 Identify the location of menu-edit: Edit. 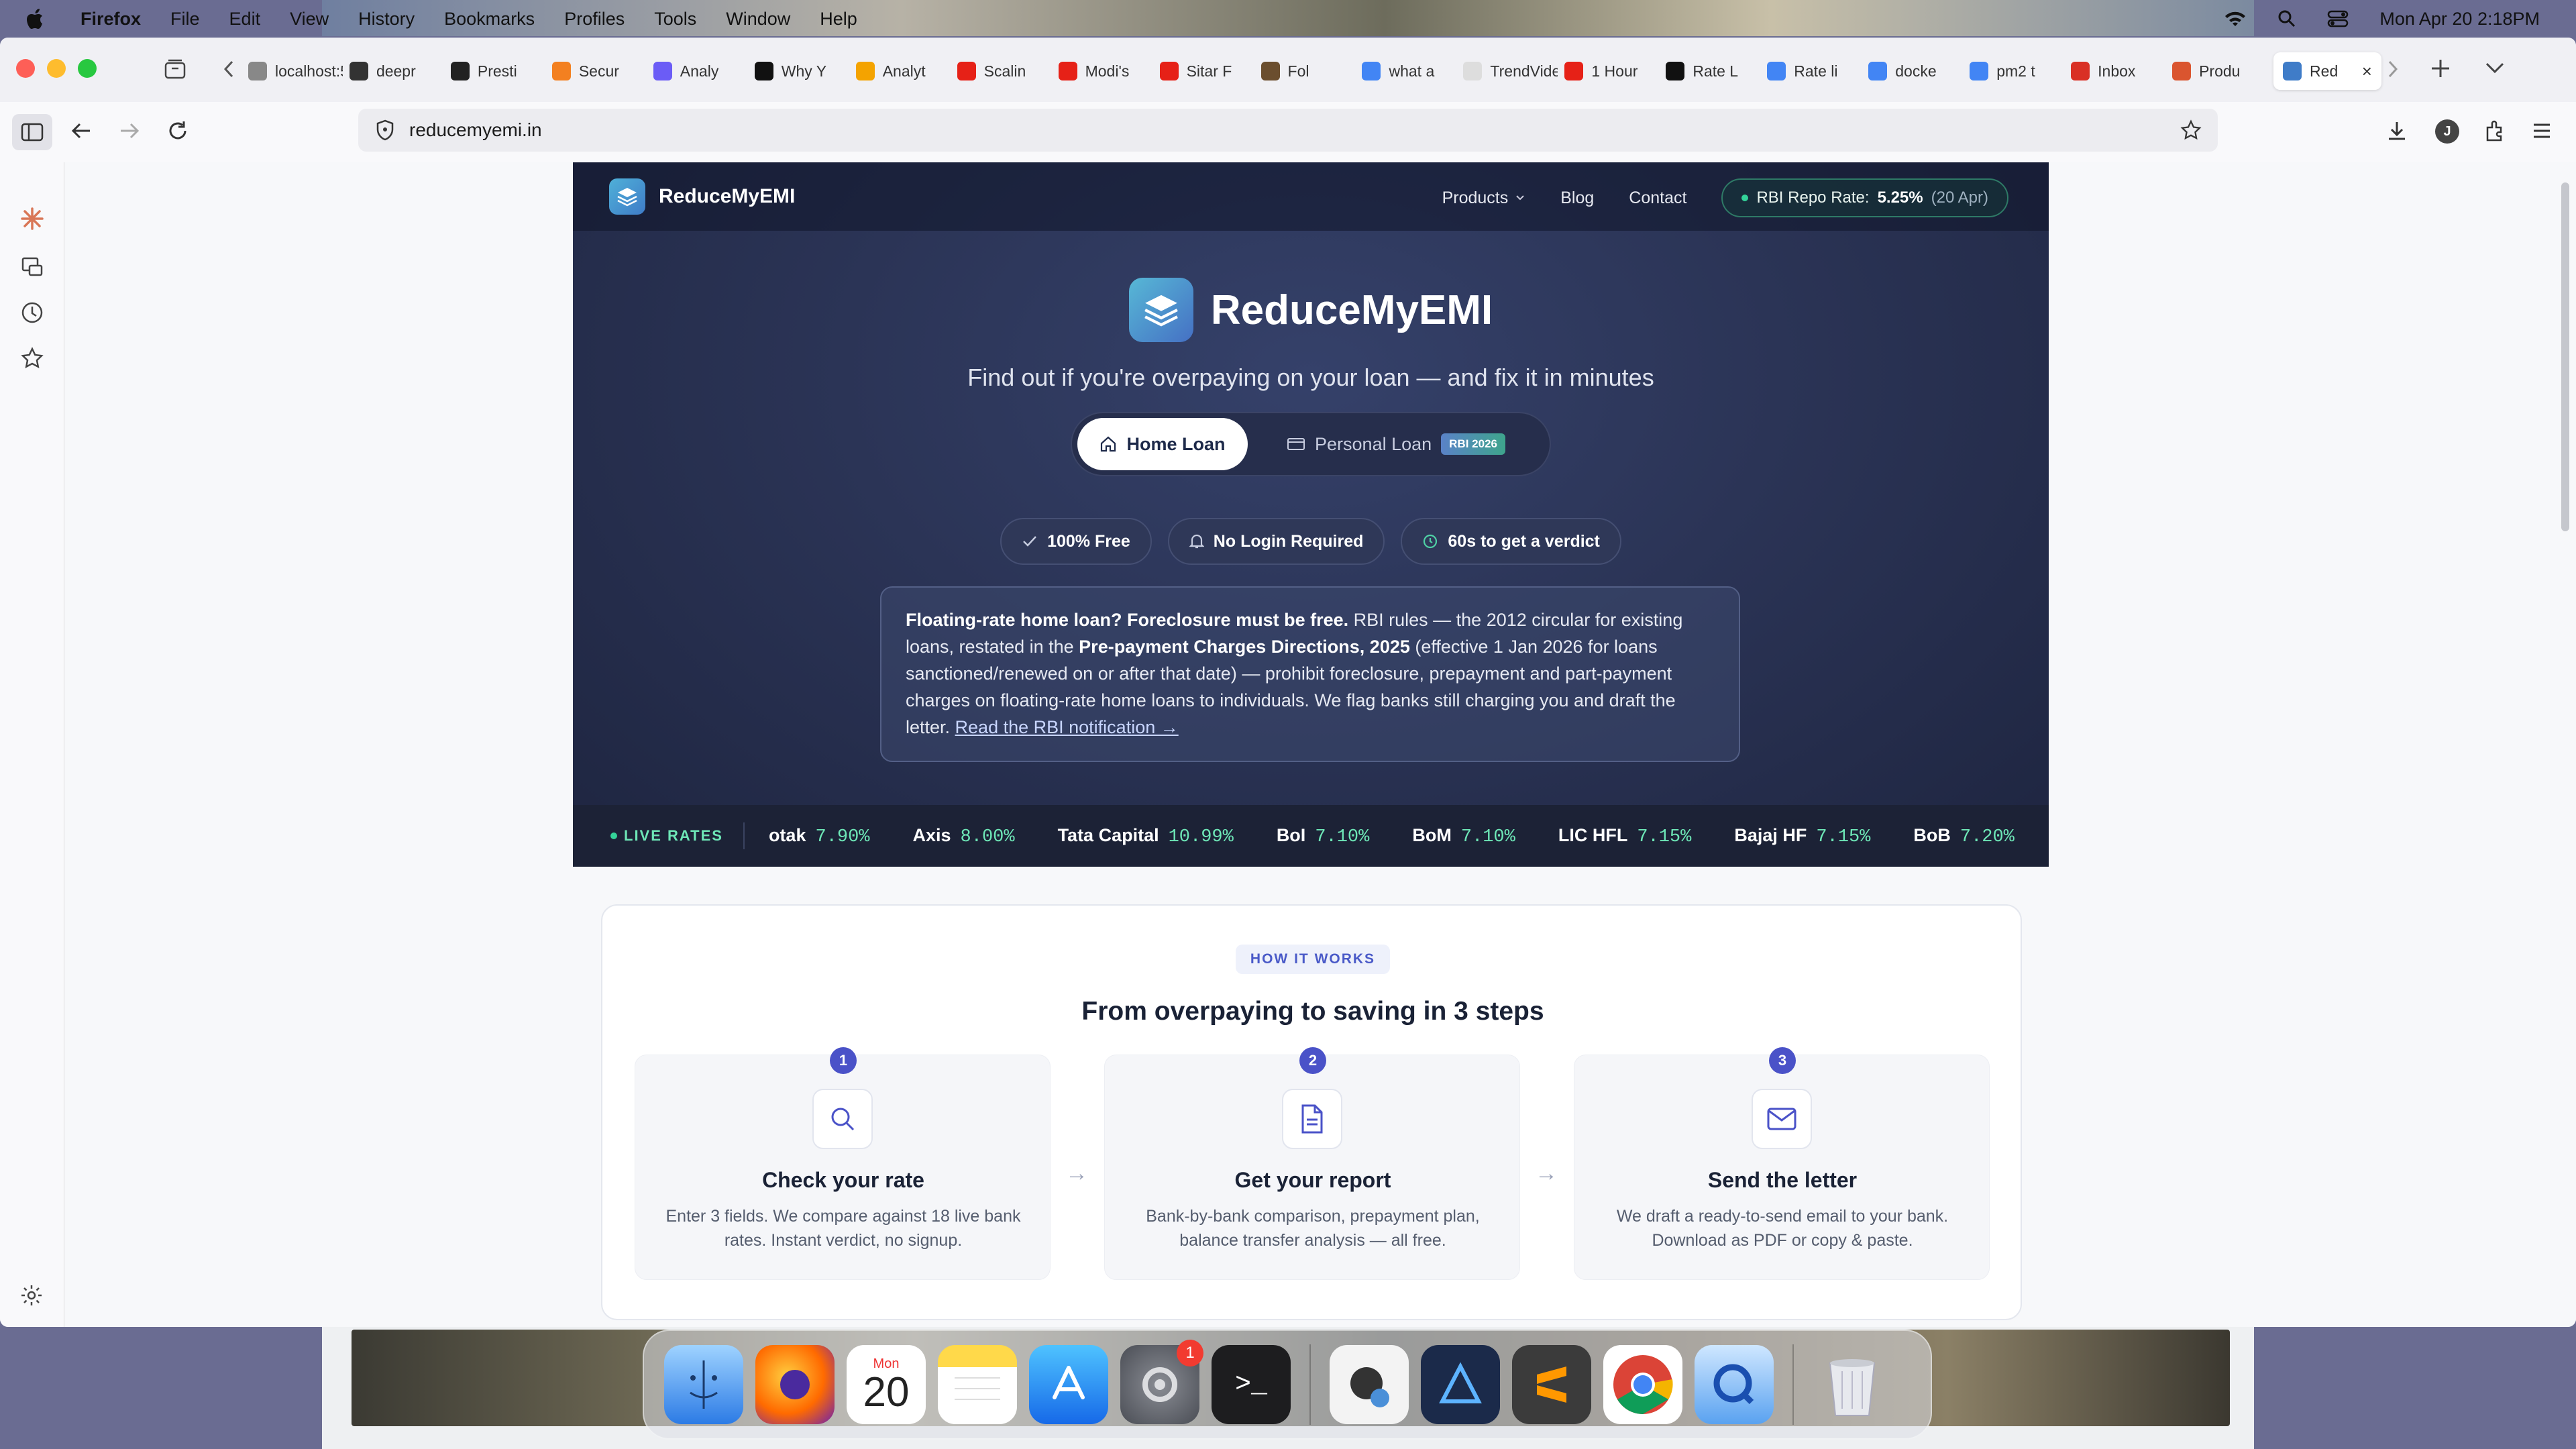
(245, 19).